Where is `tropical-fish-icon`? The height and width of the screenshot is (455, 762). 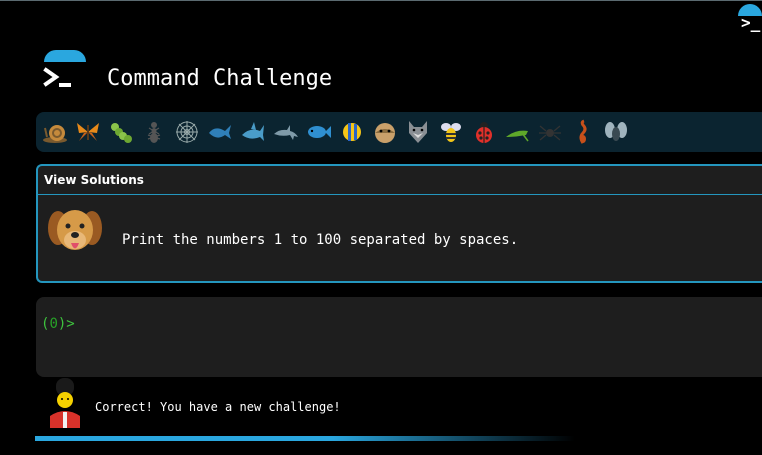
tropical-fish-icon is located at coordinates (352, 132).